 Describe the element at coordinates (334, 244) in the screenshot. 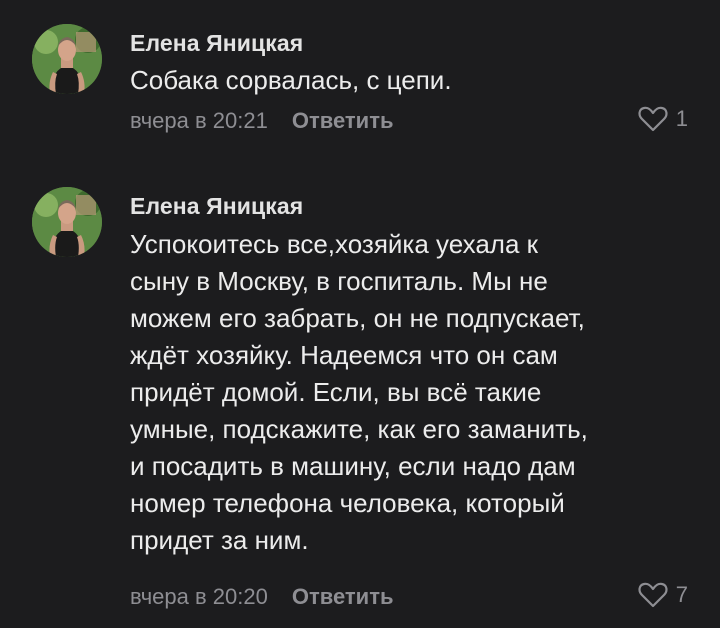

I see `comment-text-line: Успокоитесь все,хозяйка уехала к` at that location.